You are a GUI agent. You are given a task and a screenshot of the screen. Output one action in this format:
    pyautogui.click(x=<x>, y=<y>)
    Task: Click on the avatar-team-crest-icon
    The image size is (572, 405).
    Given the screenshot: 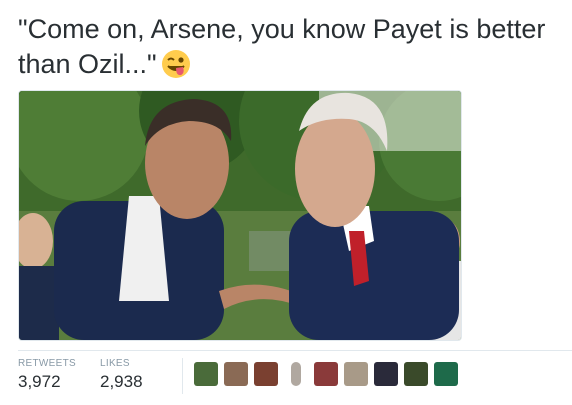 What is the action you would take?
    pyautogui.click(x=206, y=374)
    